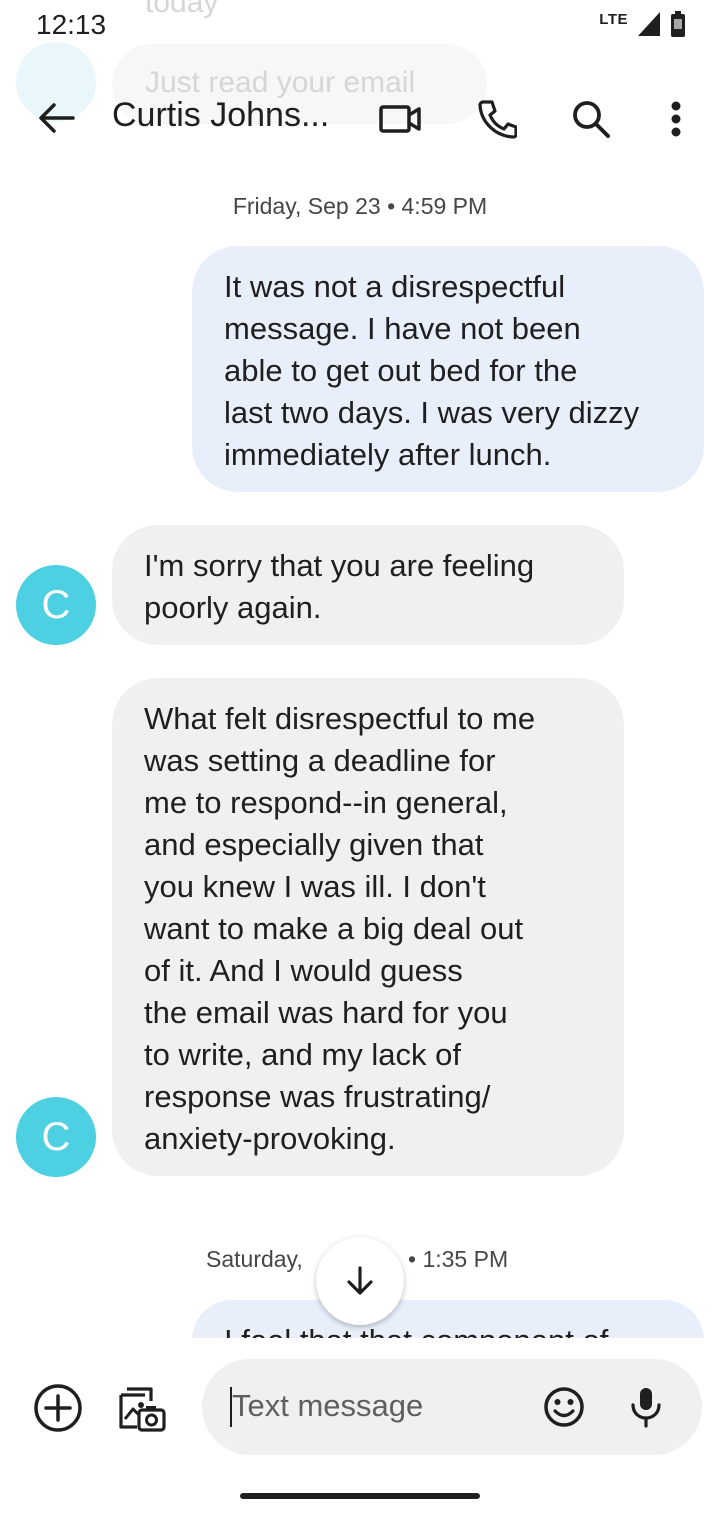  I want to click on gallery-camera-button, so click(142, 1408).